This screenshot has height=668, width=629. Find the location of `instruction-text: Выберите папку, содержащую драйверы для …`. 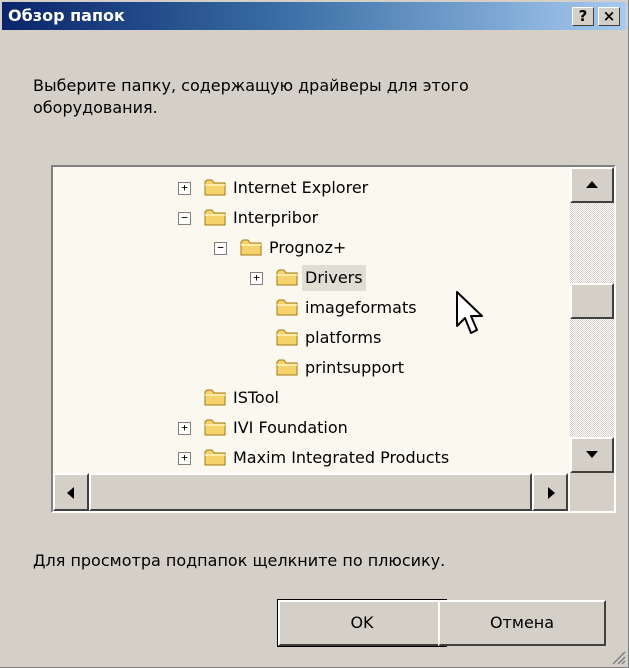

instruction-text: Выберите папку, содержащую драйверы для … is located at coordinates (251, 96).